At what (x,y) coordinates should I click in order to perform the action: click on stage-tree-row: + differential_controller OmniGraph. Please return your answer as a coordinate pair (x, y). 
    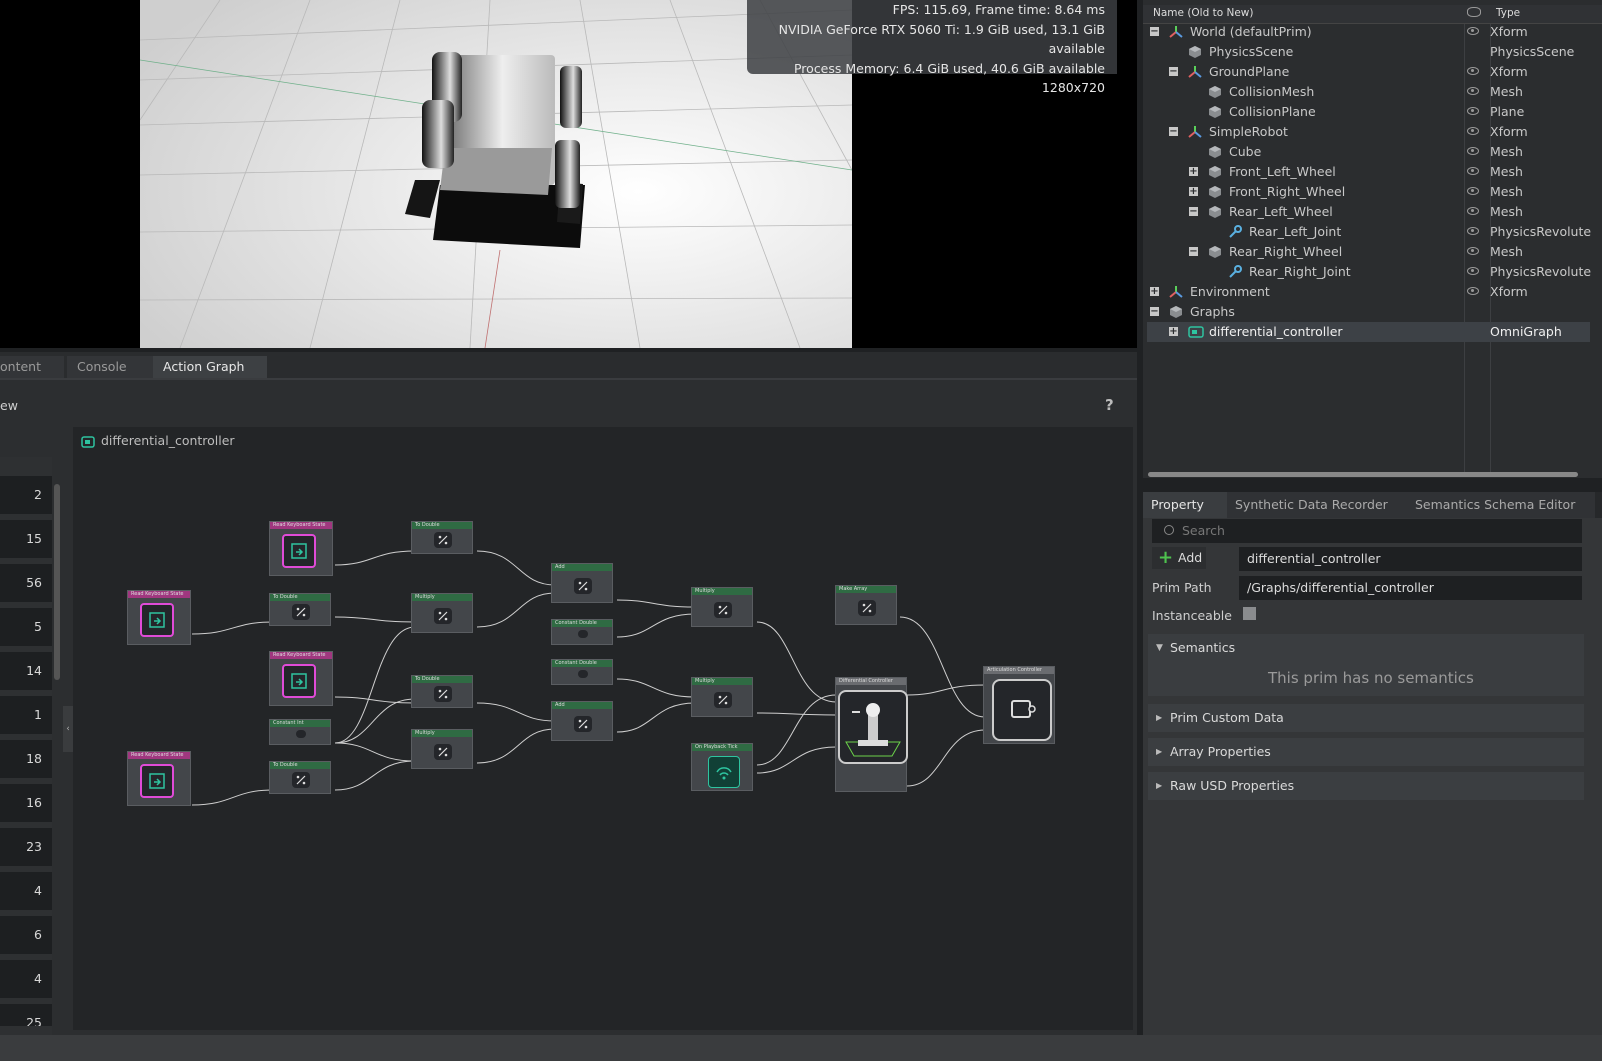
    Looking at the image, I should click on (1368, 332).